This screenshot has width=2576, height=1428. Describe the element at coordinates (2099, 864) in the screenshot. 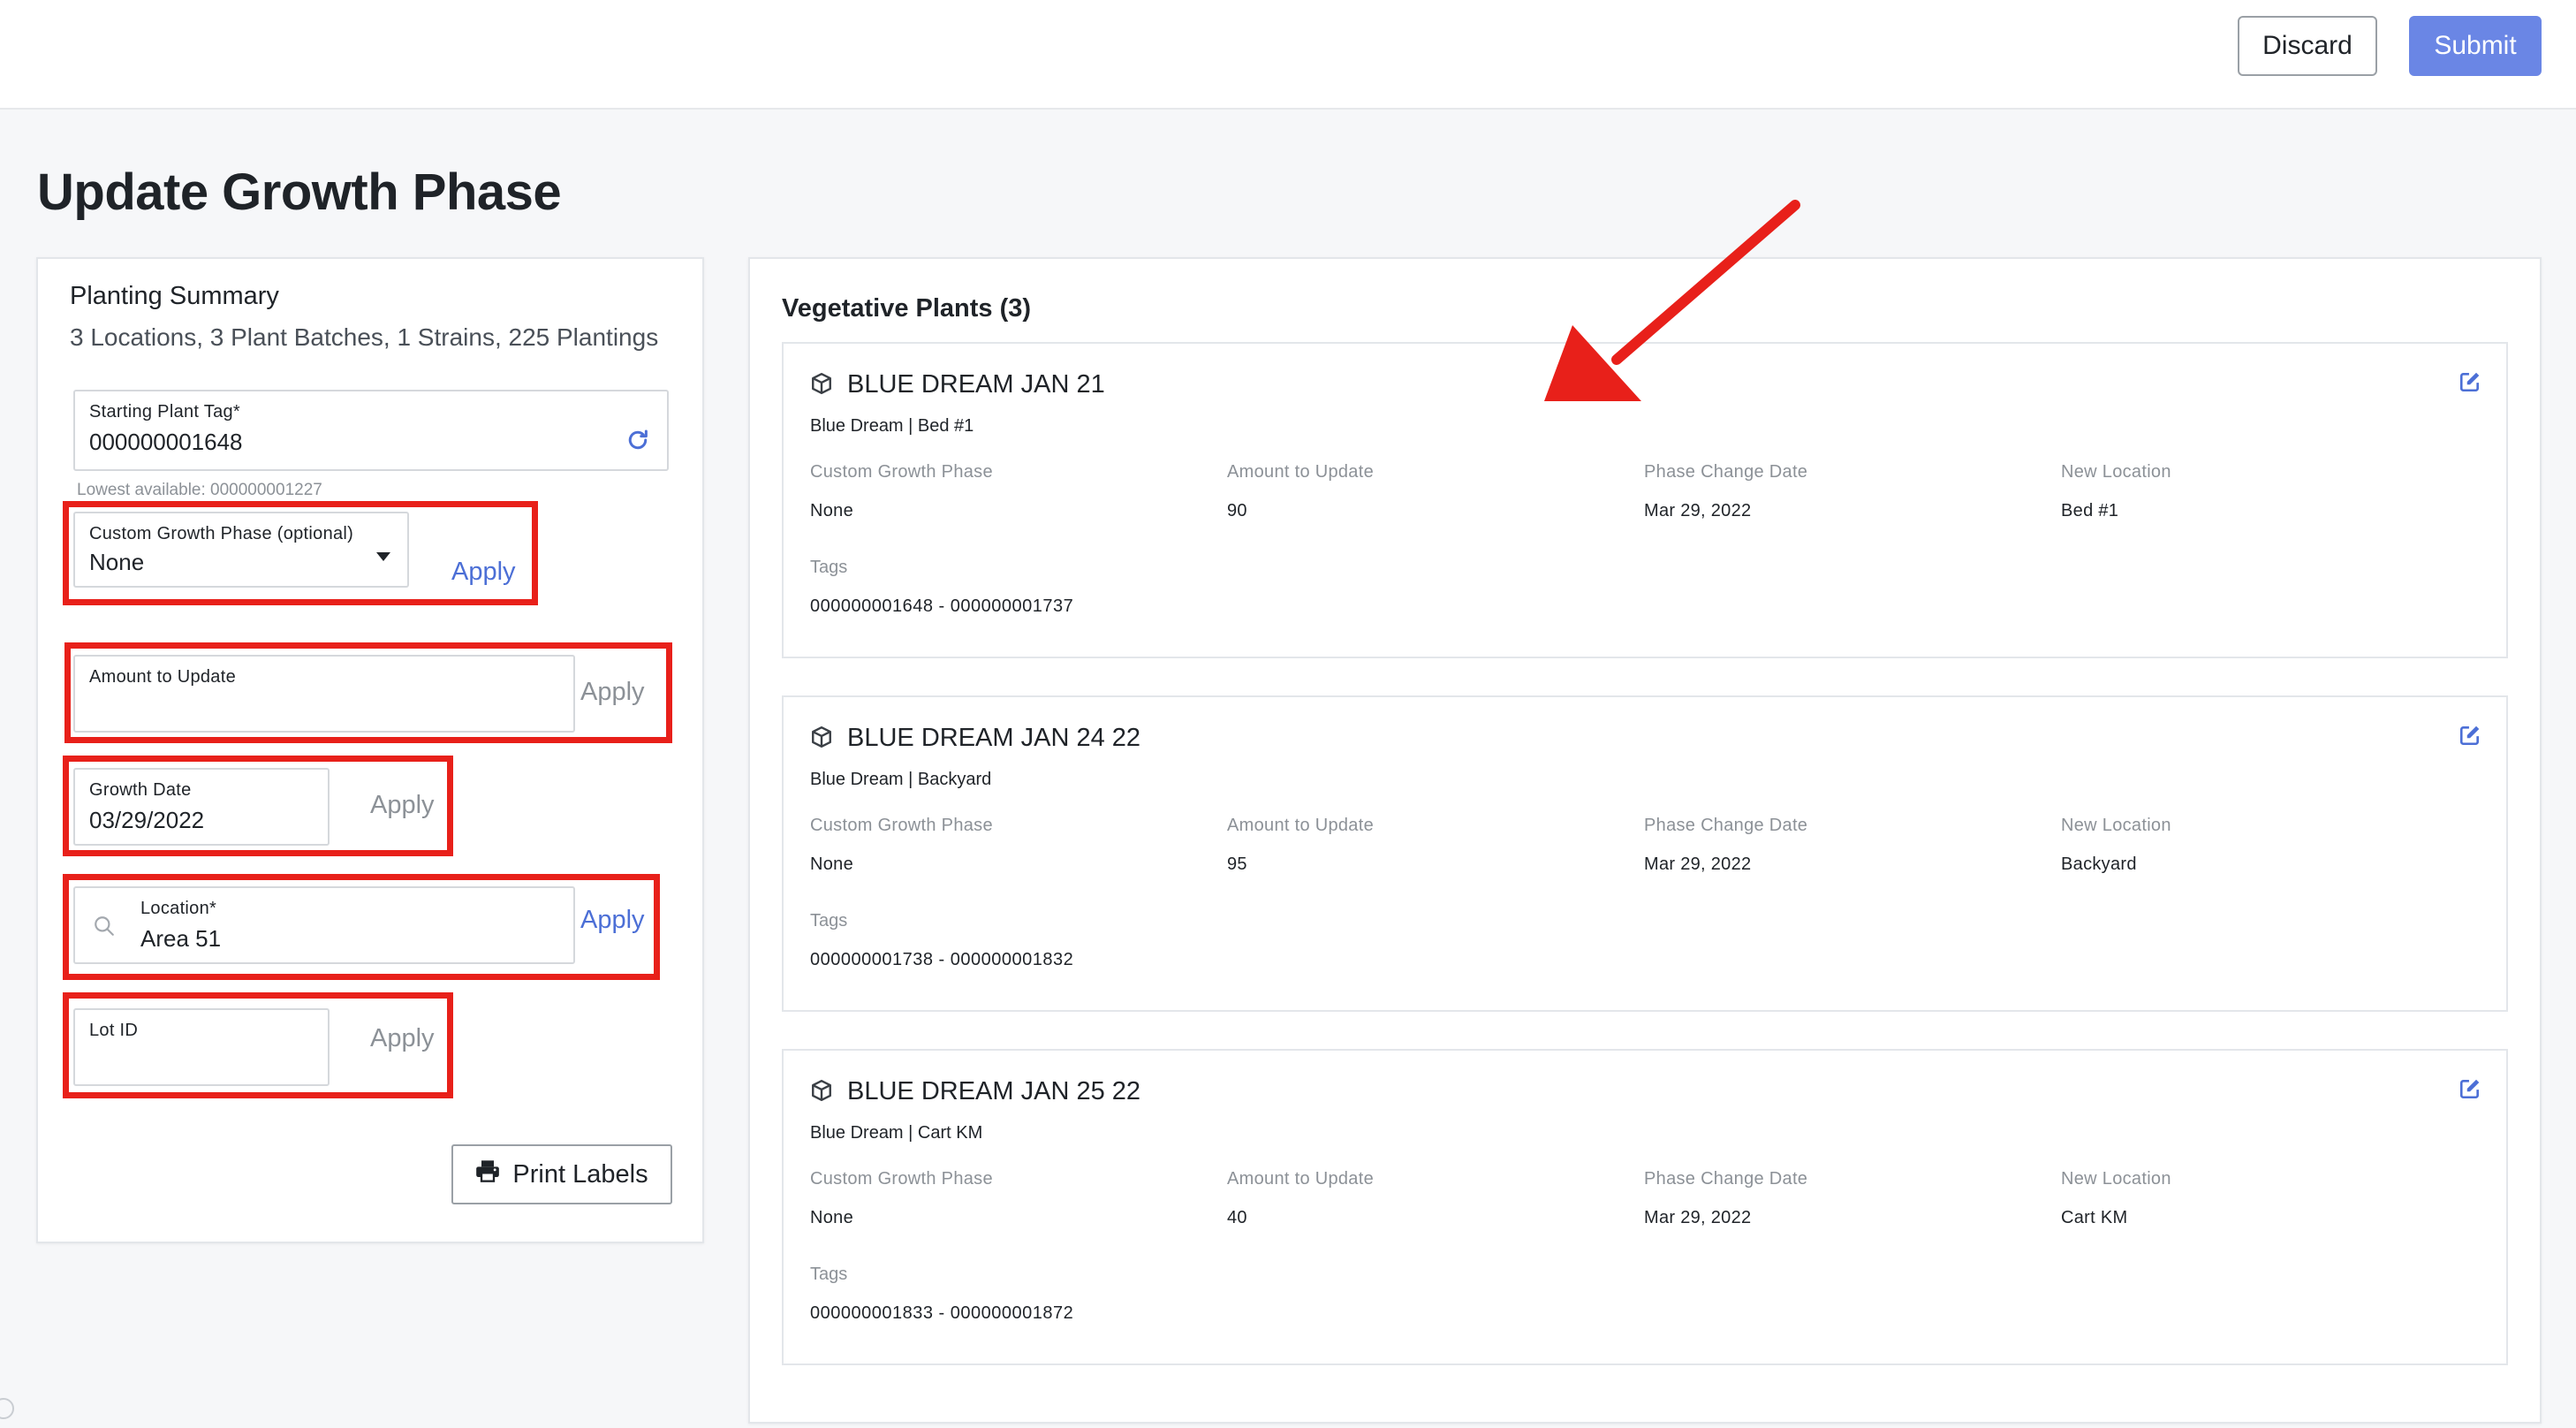

I see `new-location-value: Backyard` at that location.